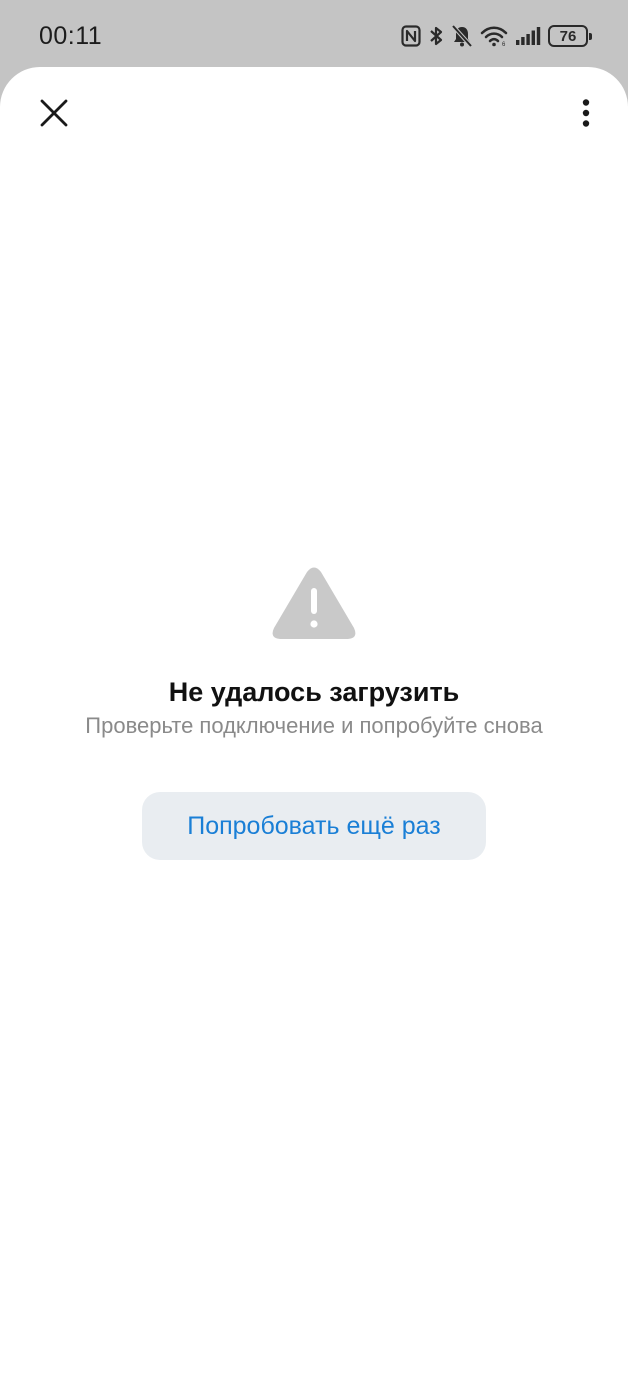 This screenshot has height=1380, width=628. I want to click on nfc-icon, so click(411, 36).